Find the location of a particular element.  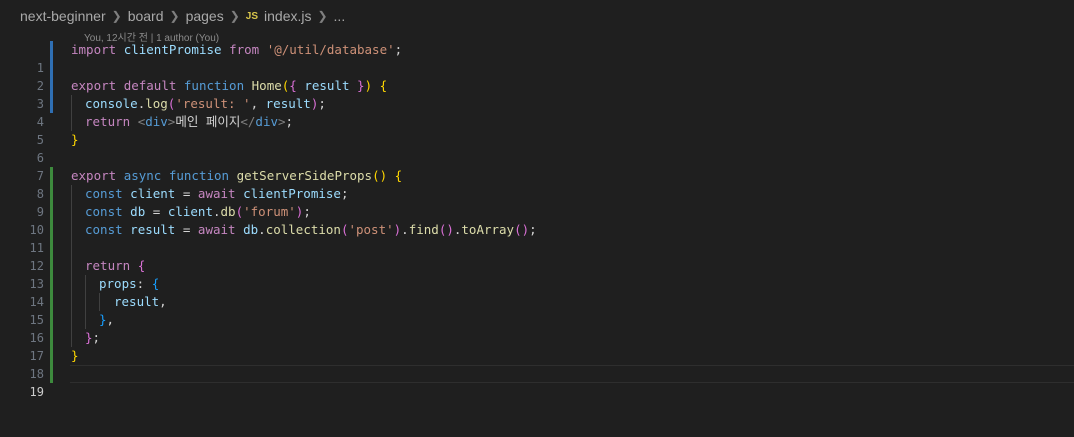

code-line-14: 14 props: { is located at coordinates (537, 292).